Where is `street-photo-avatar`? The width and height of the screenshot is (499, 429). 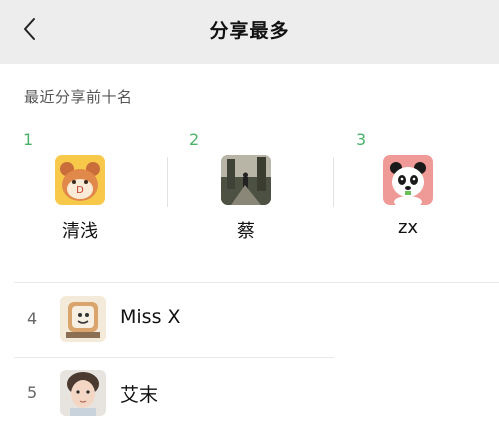
street-photo-avatar is located at coordinates (246, 180).